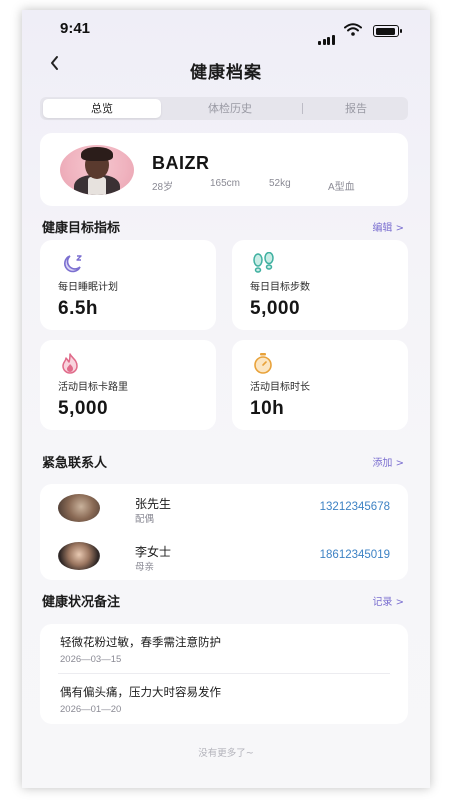  What do you see at coordinates (280, 387) in the screenshot?
I see `goal-label: 活动目标时长` at bounding box center [280, 387].